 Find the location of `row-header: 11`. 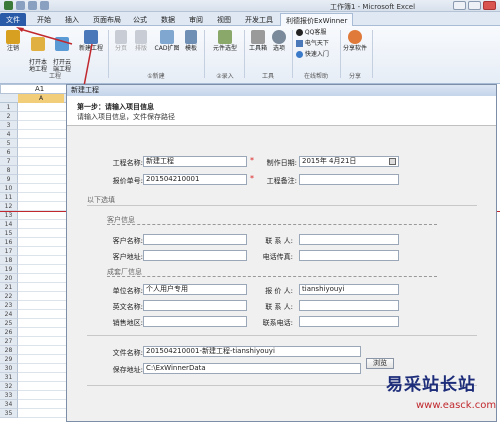

row-header: 11 is located at coordinates (9, 197).